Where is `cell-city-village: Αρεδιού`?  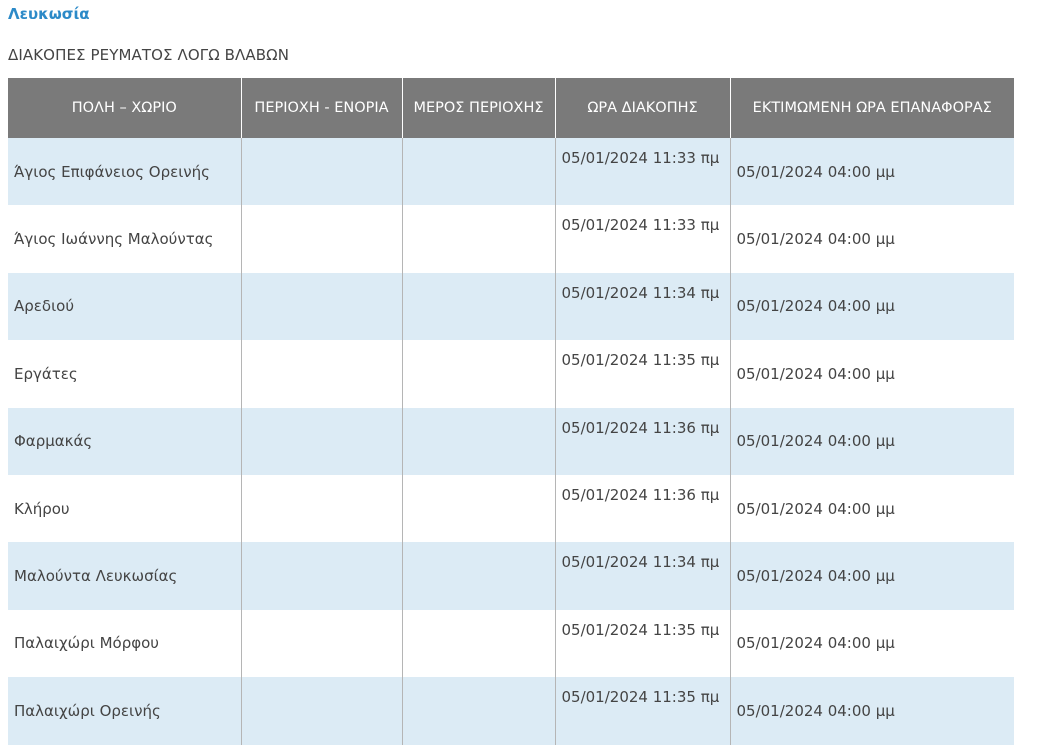
cell-city-village: Αρεδιού is located at coordinates (124, 306).